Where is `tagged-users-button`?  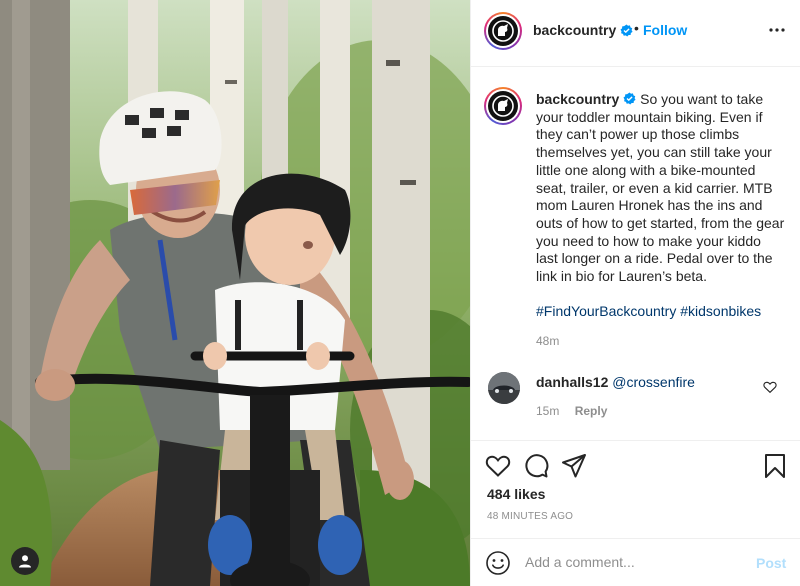
tagged-users-button is located at coordinates (25, 561).